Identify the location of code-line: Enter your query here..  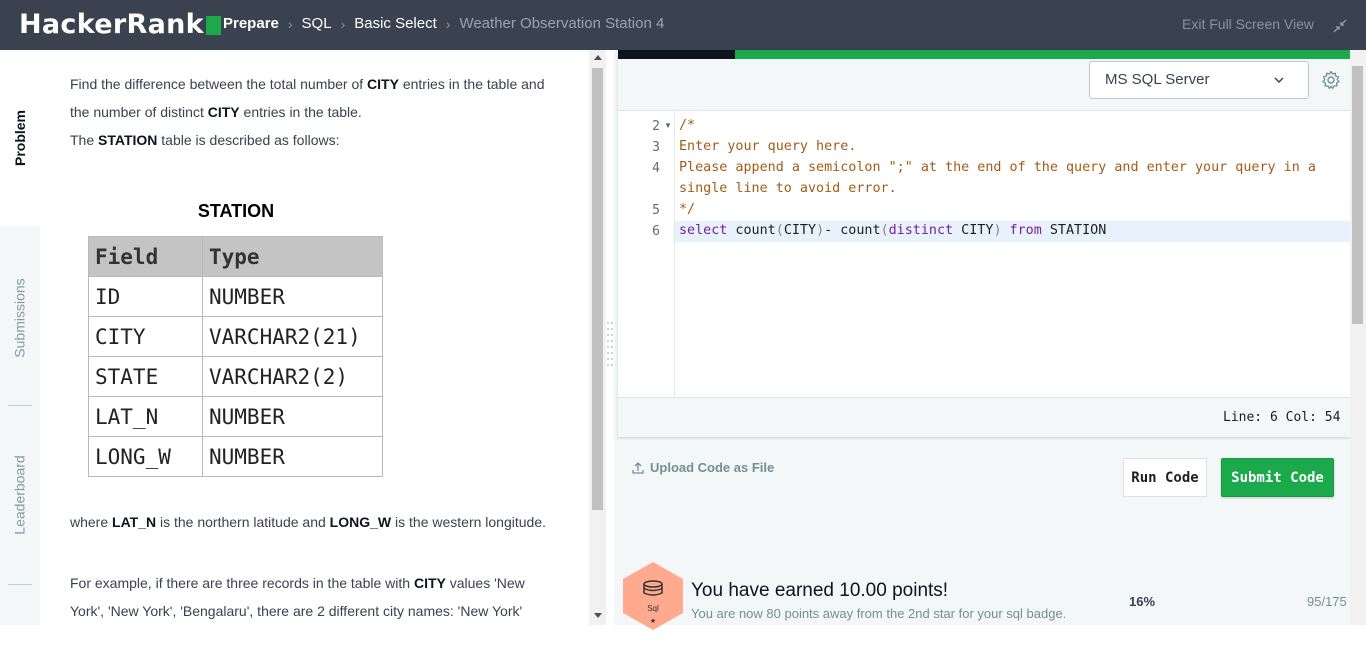
(768, 146).